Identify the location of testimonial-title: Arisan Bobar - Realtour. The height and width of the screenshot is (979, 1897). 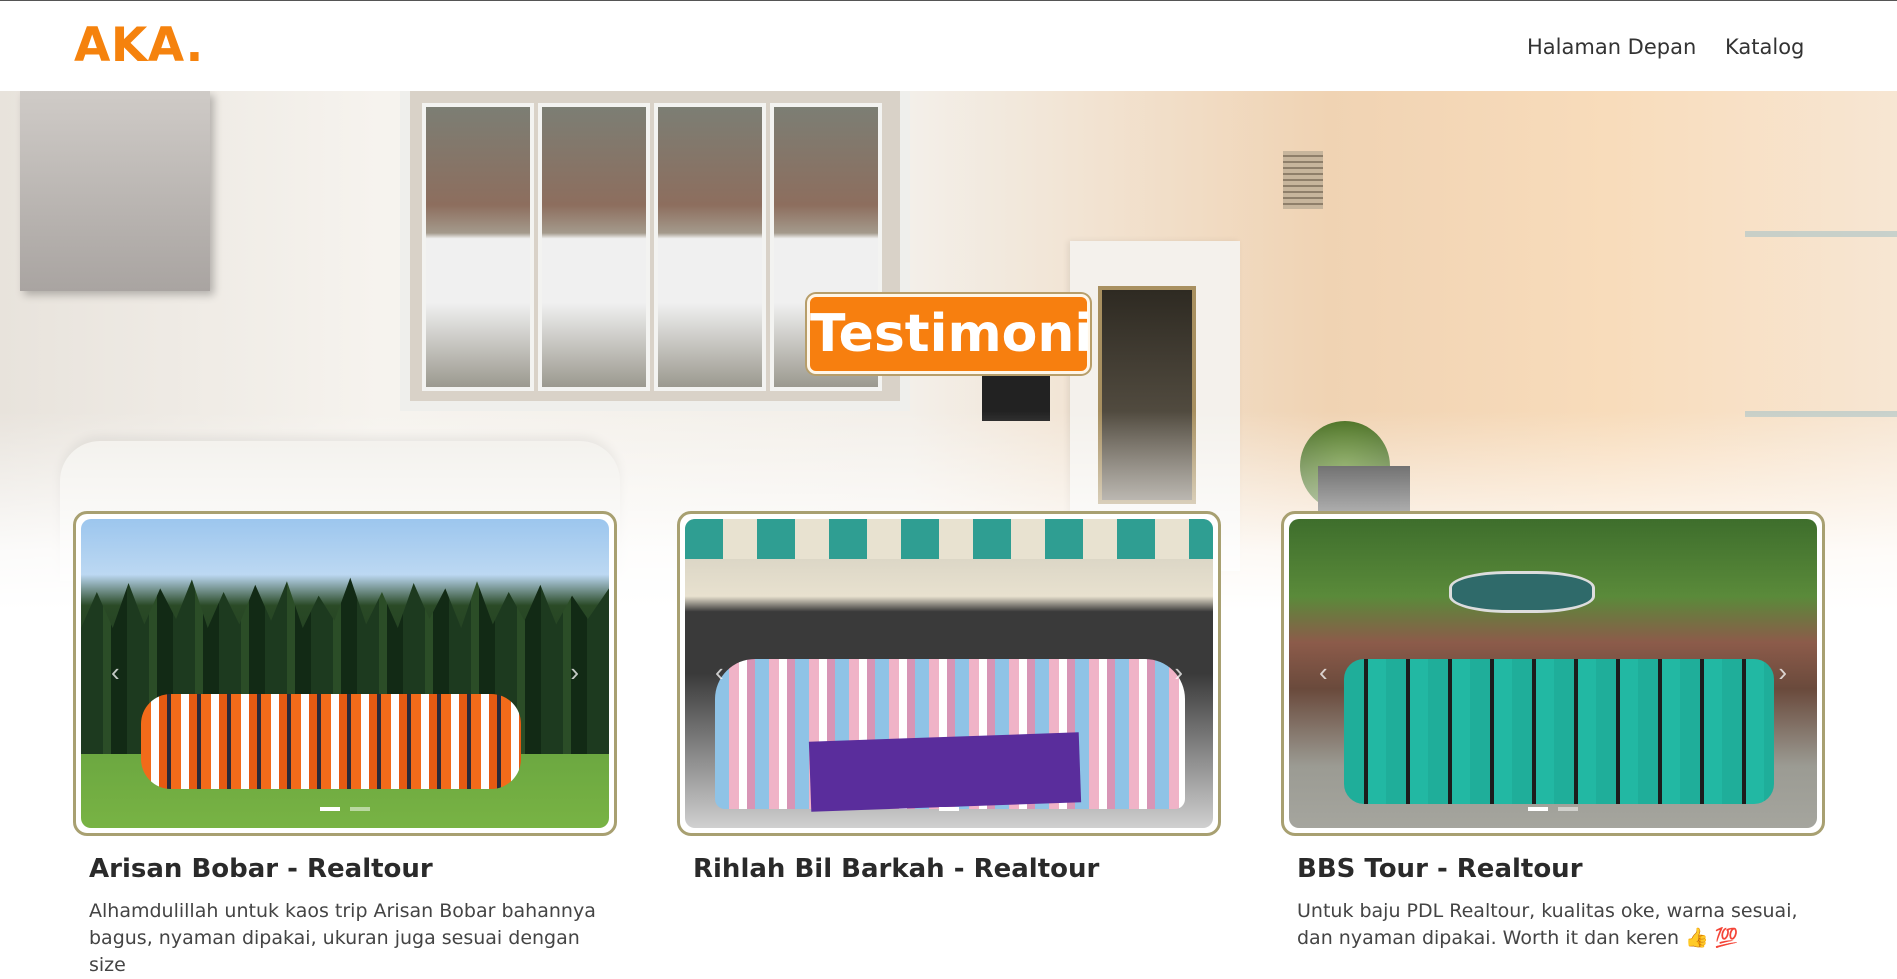
(261, 869).